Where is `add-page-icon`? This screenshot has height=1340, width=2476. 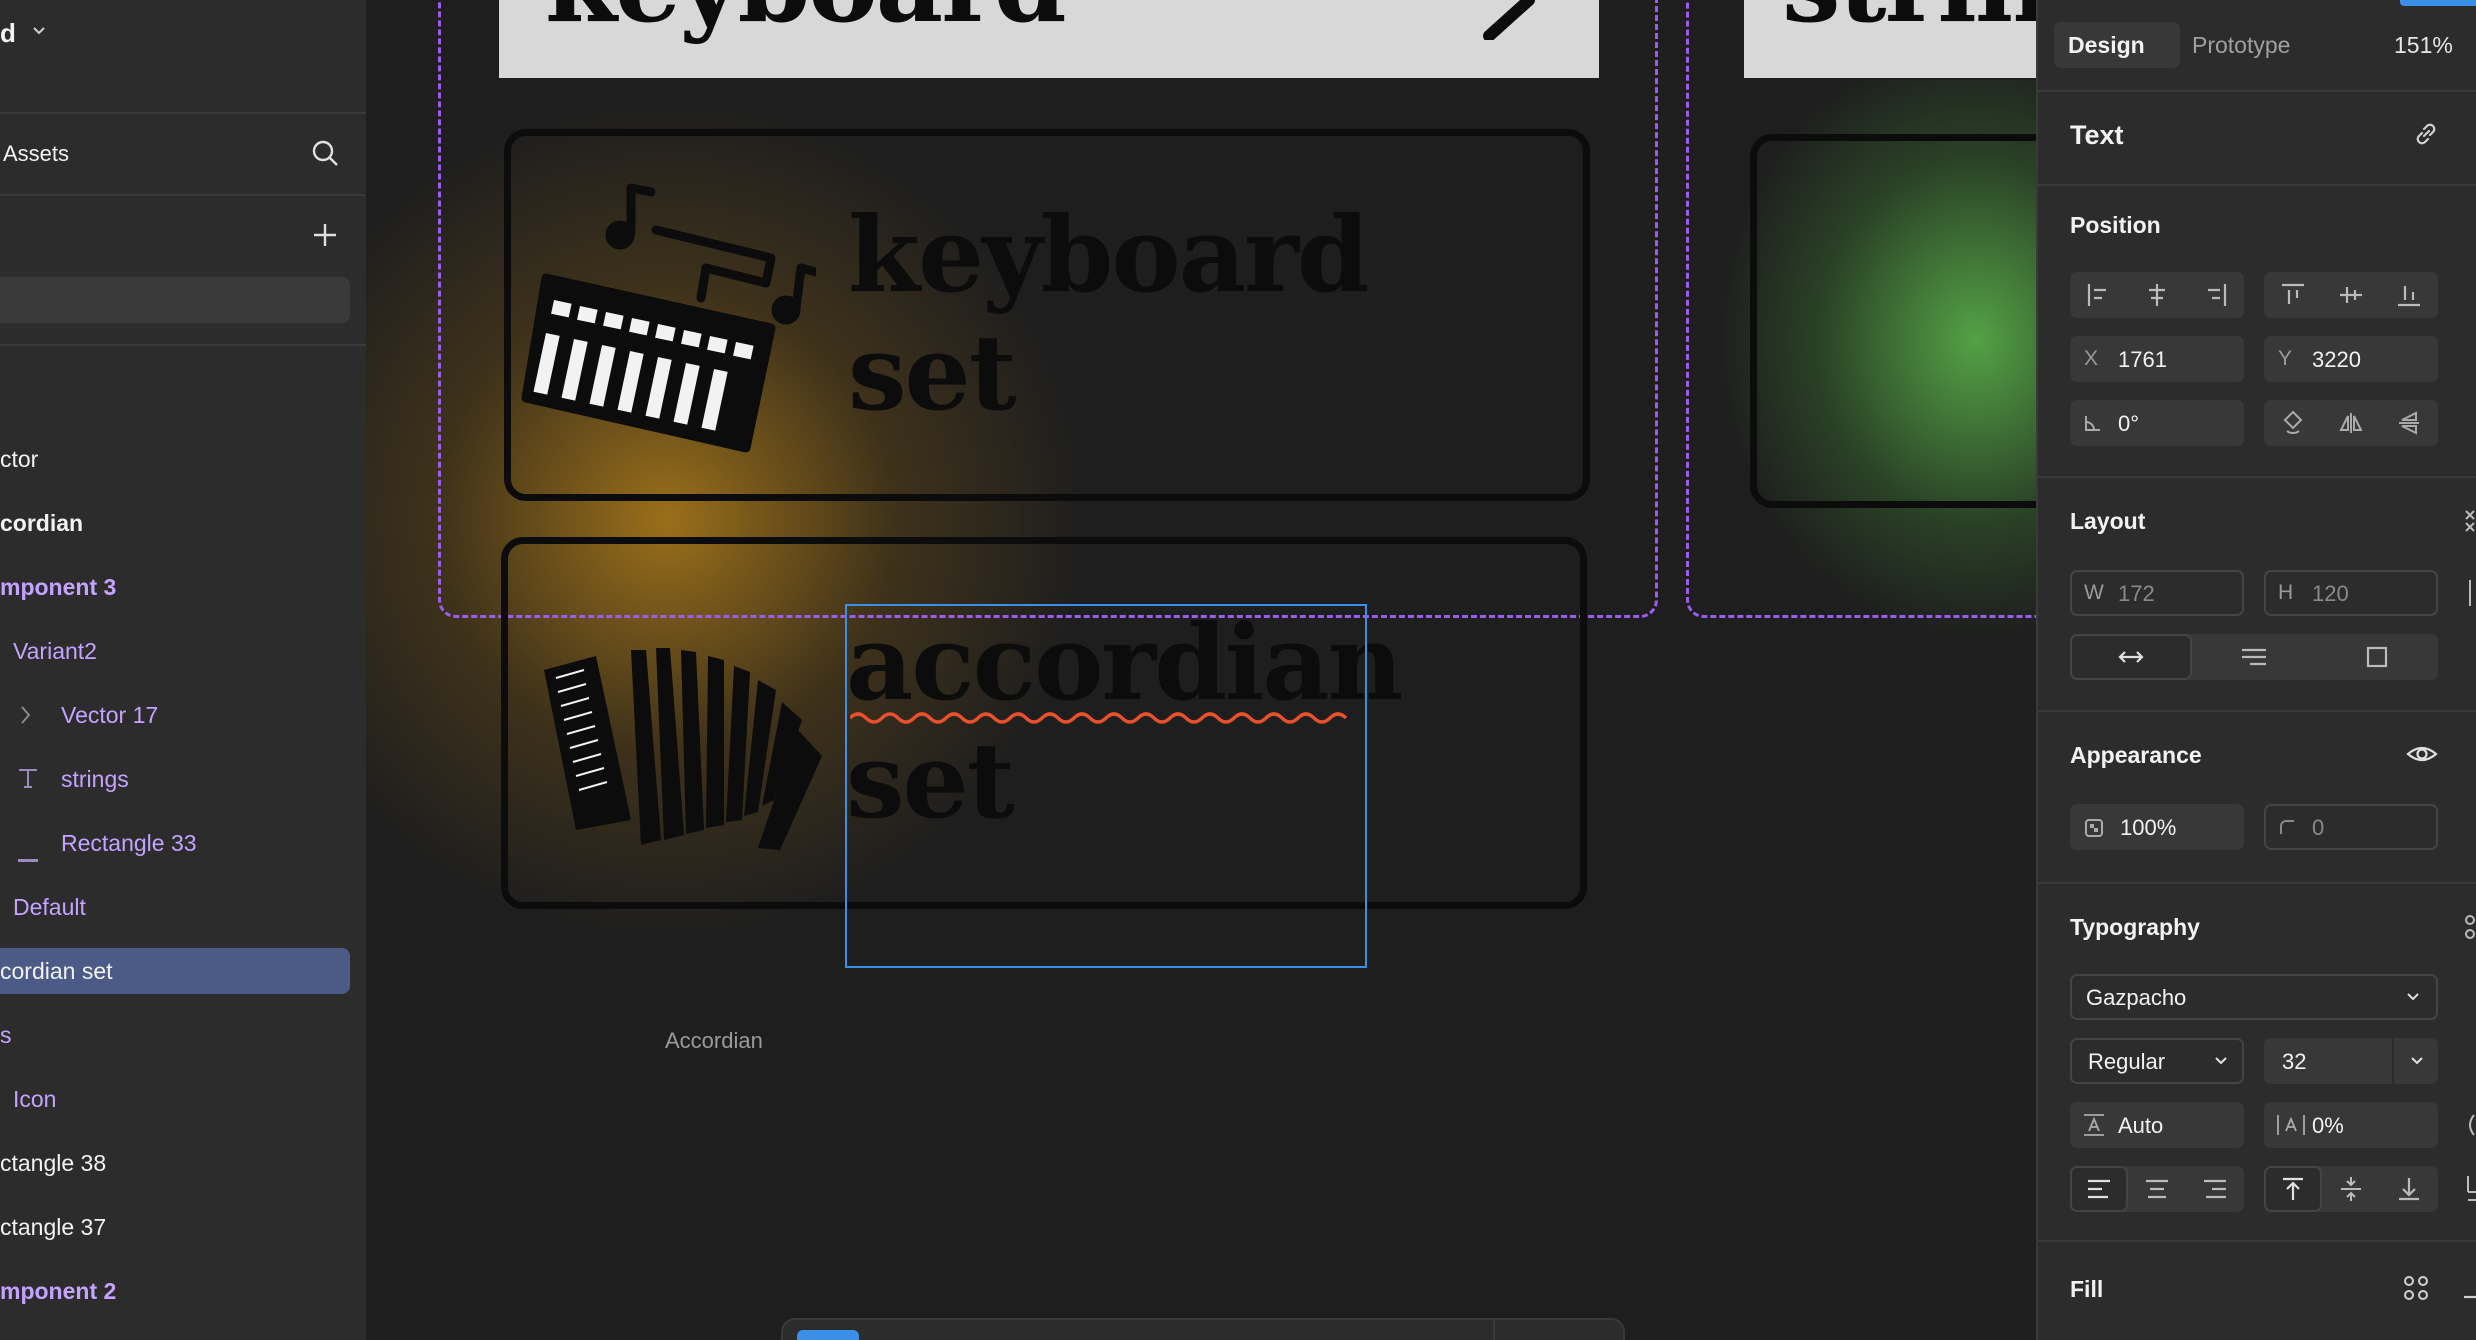
add-page-icon is located at coordinates (325, 235).